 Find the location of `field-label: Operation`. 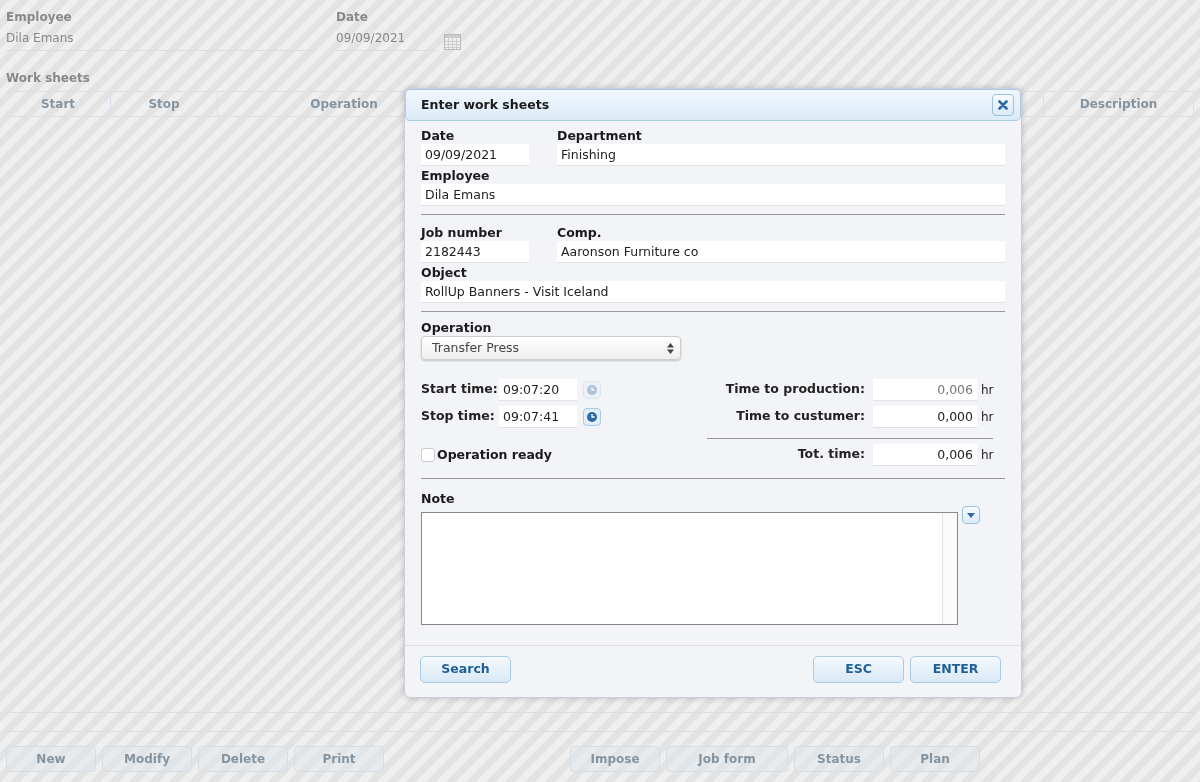

field-label: Operation is located at coordinates (457, 328).